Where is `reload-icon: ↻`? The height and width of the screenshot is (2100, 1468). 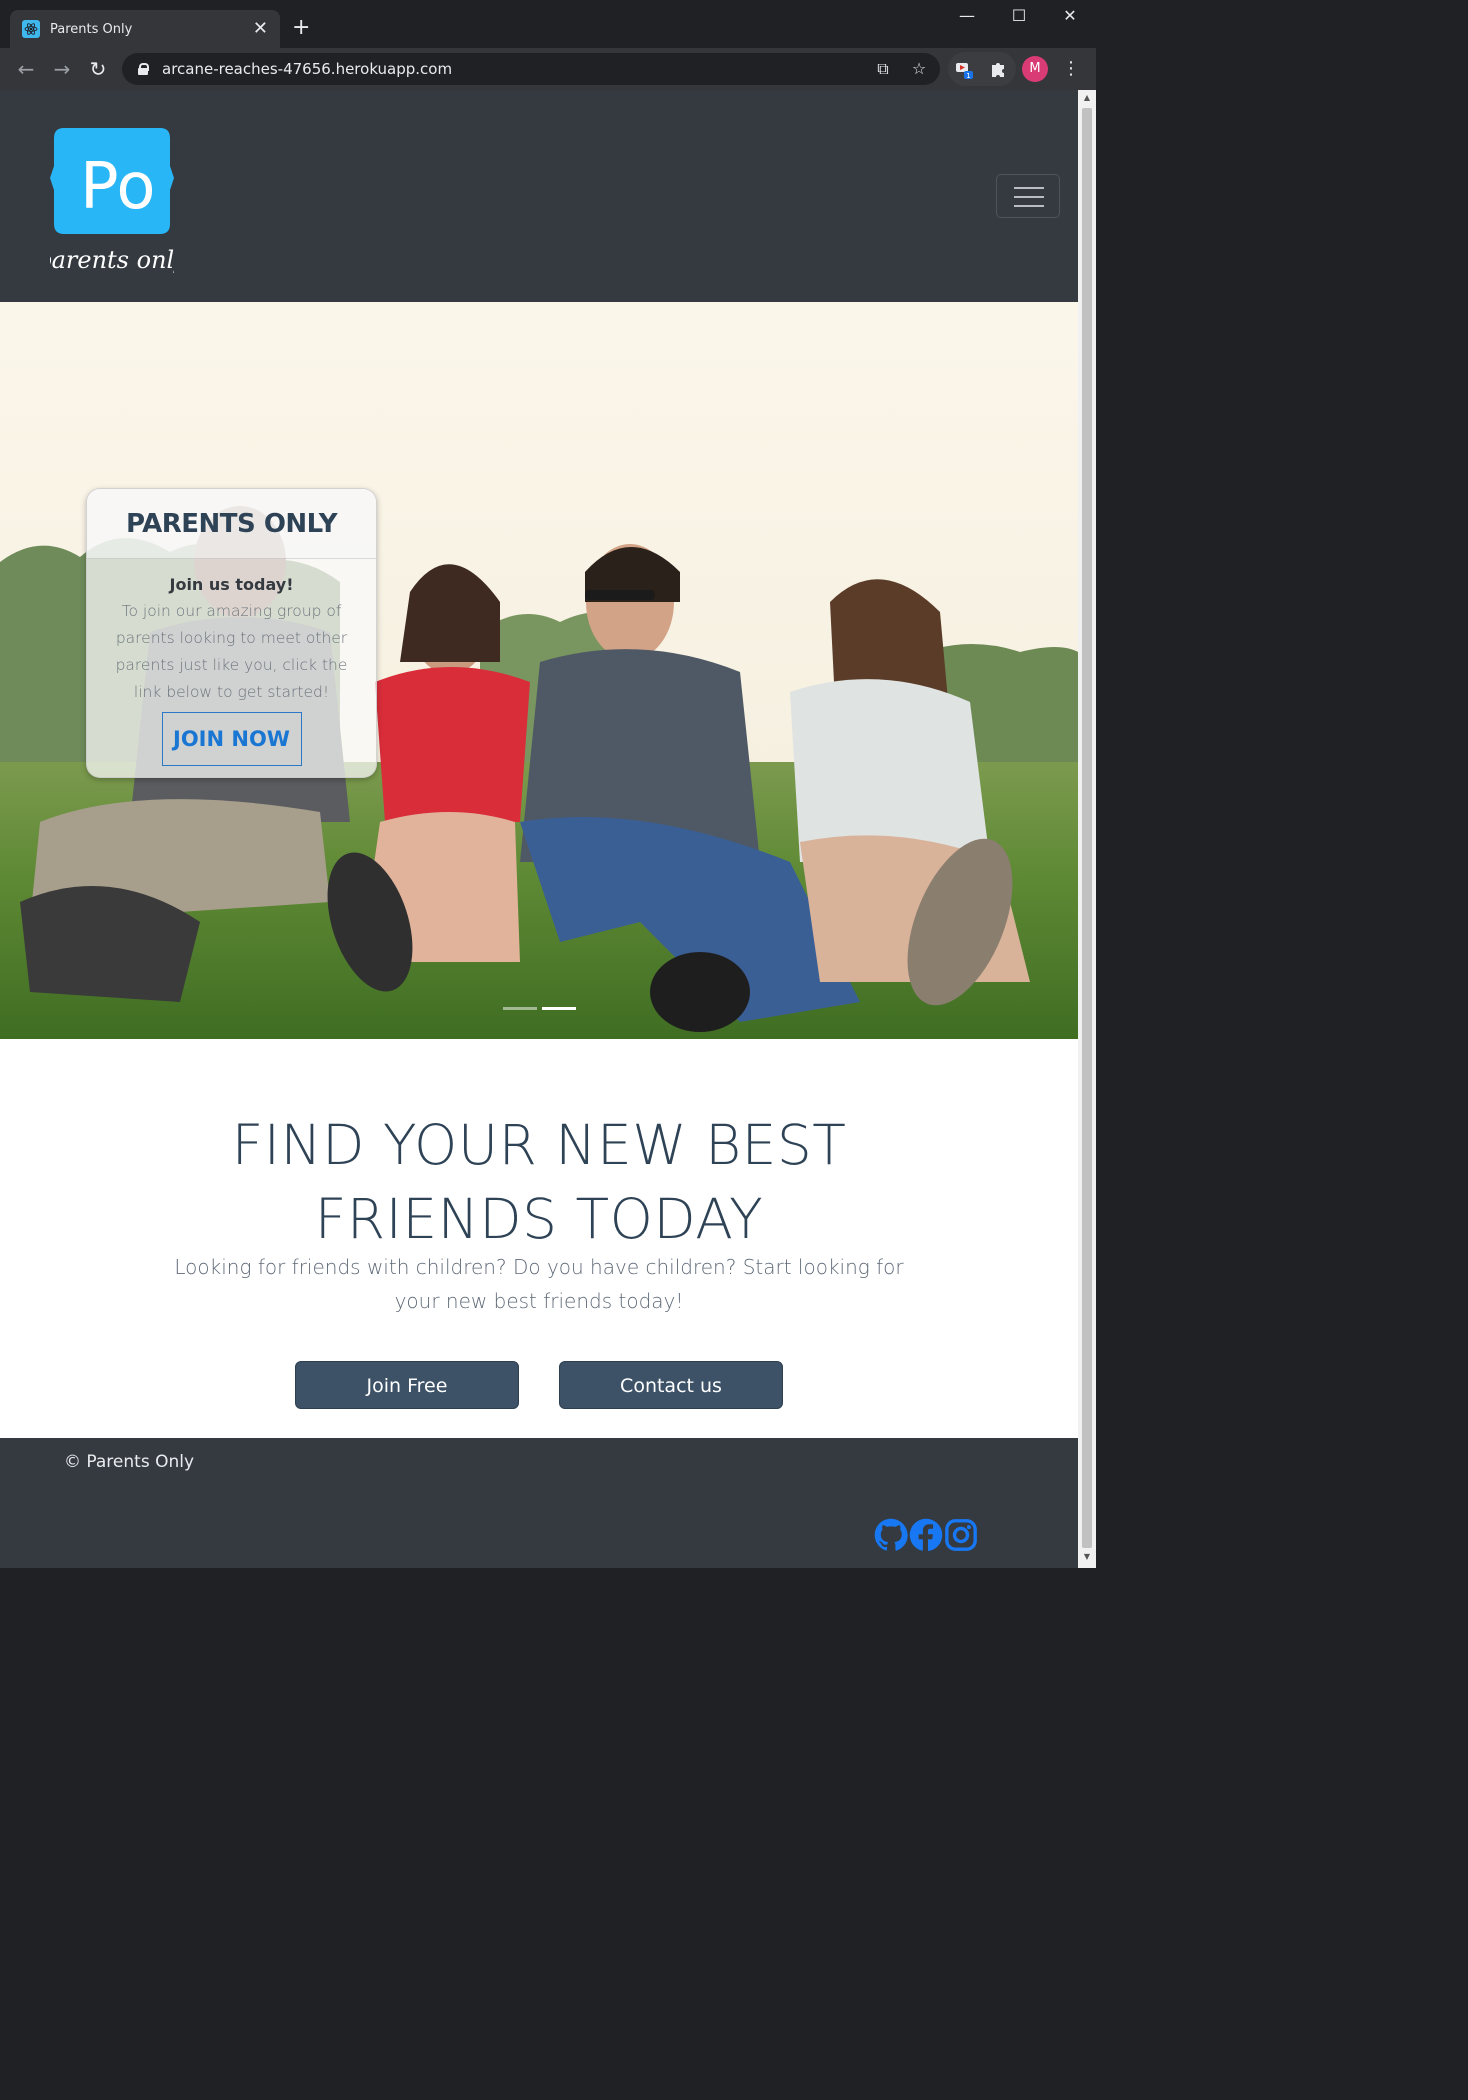 reload-icon: ↻ is located at coordinates (98, 69).